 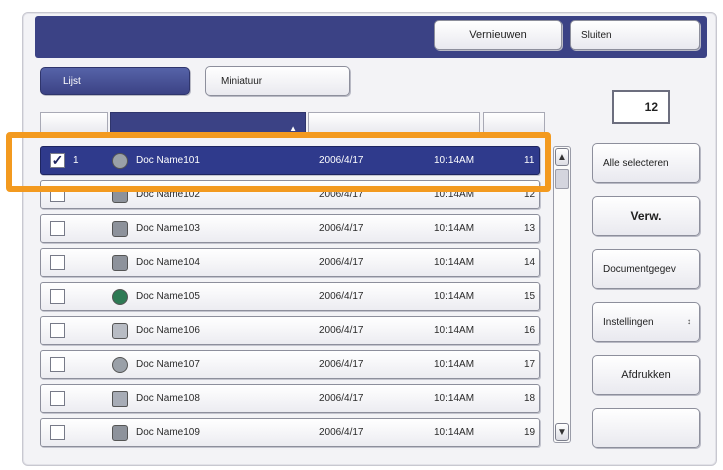 I want to click on sort-ascending-icon: ▲, so click(x=293, y=128).